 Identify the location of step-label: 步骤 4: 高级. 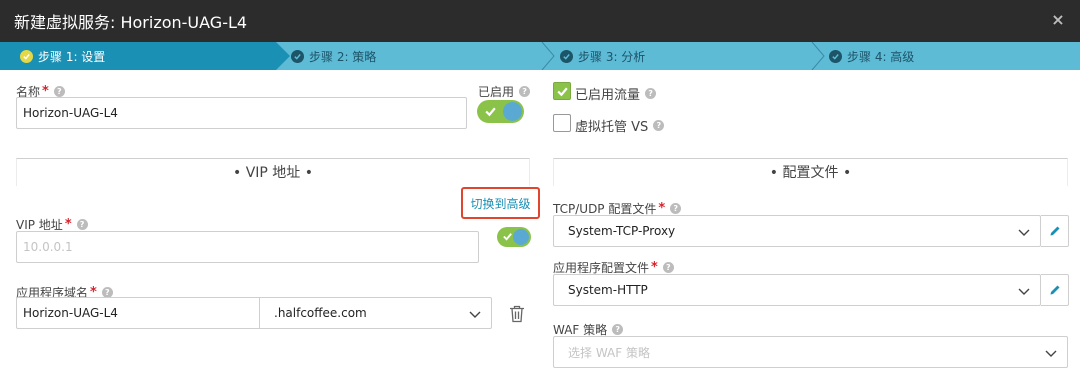
(881, 56).